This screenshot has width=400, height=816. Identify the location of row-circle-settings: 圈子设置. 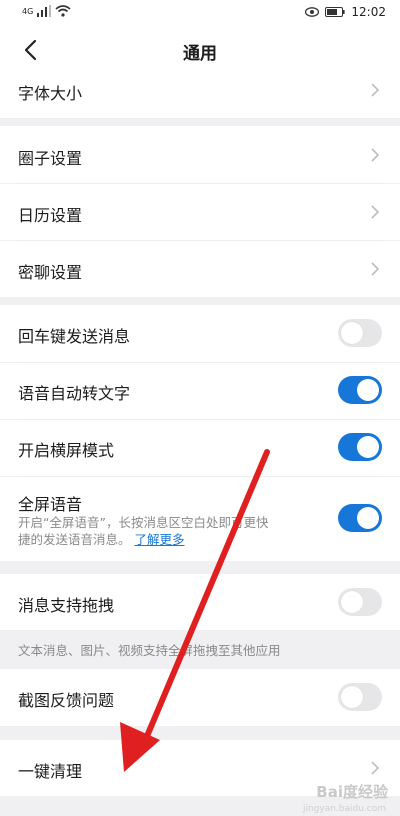
(200, 154).